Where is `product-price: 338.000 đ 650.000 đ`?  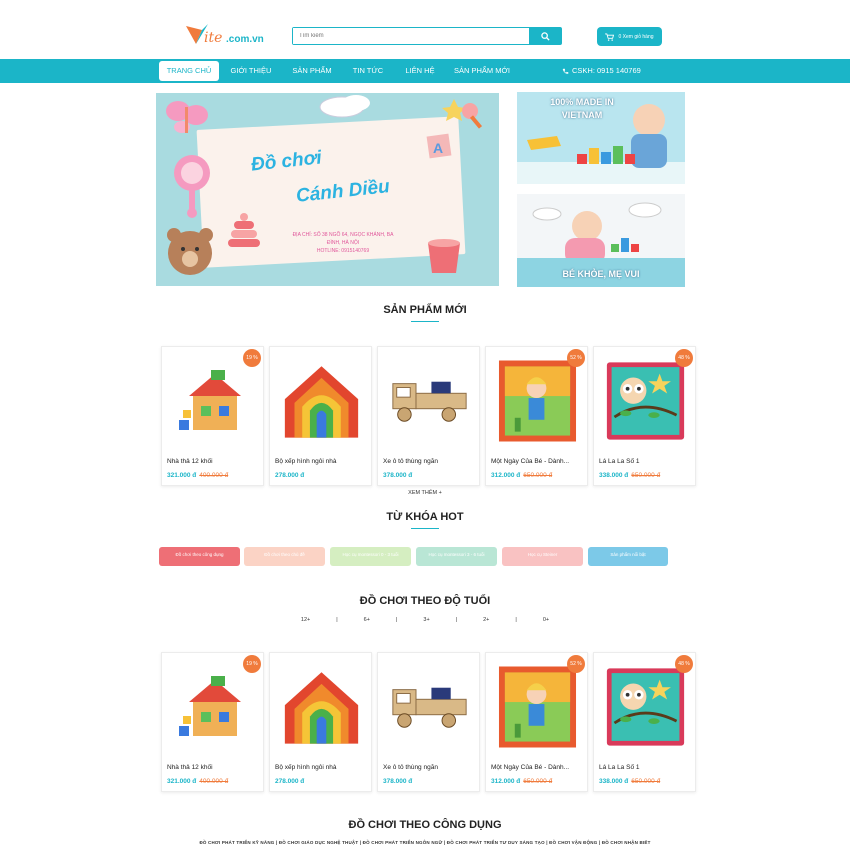 product-price: 338.000 đ 650.000 đ is located at coordinates (629, 475).